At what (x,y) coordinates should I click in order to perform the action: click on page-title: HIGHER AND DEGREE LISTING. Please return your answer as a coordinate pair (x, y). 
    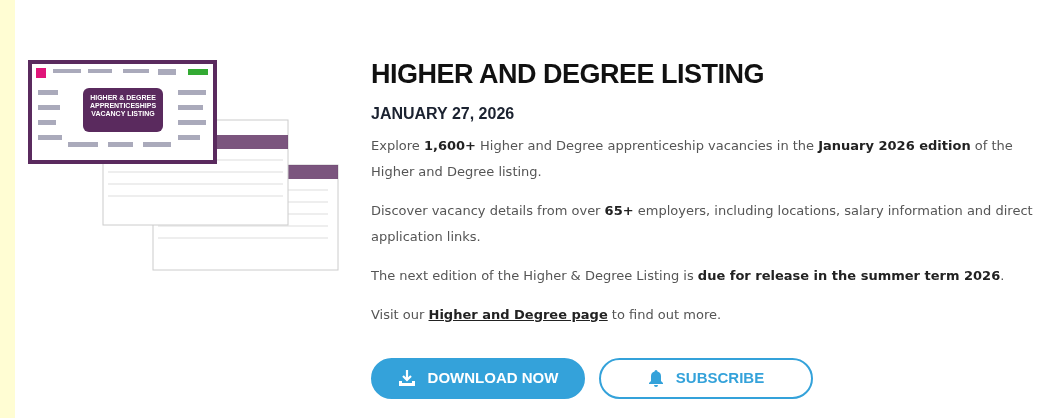
    Looking at the image, I should click on (568, 75).